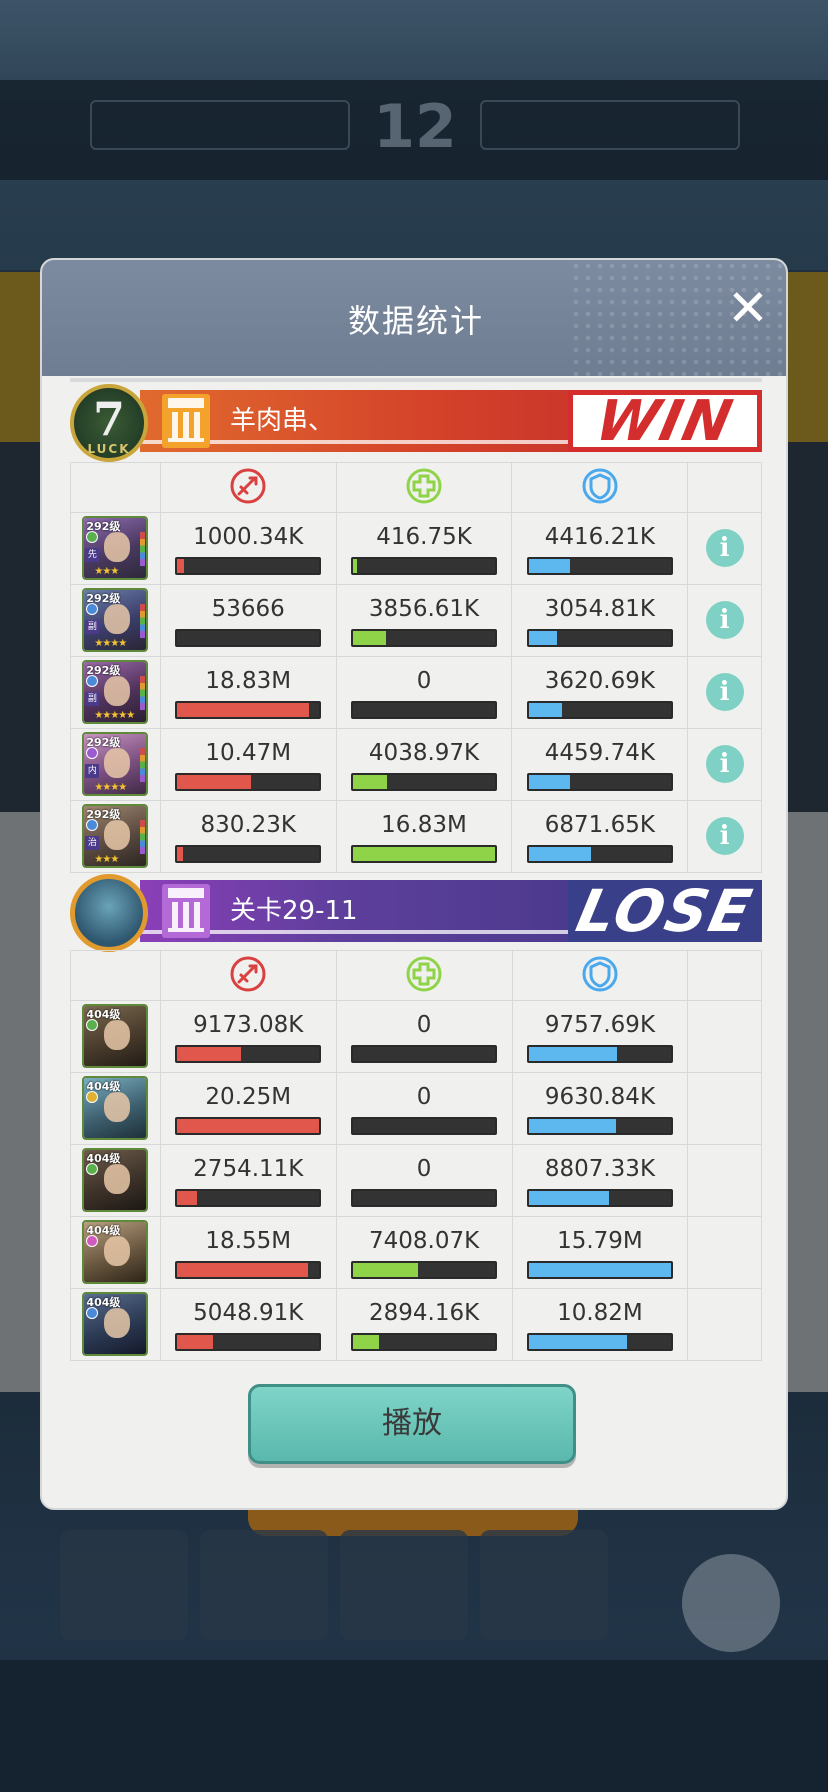 This screenshot has width=828, height=1792. I want to click on header-cell-heal, so click(424, 487).